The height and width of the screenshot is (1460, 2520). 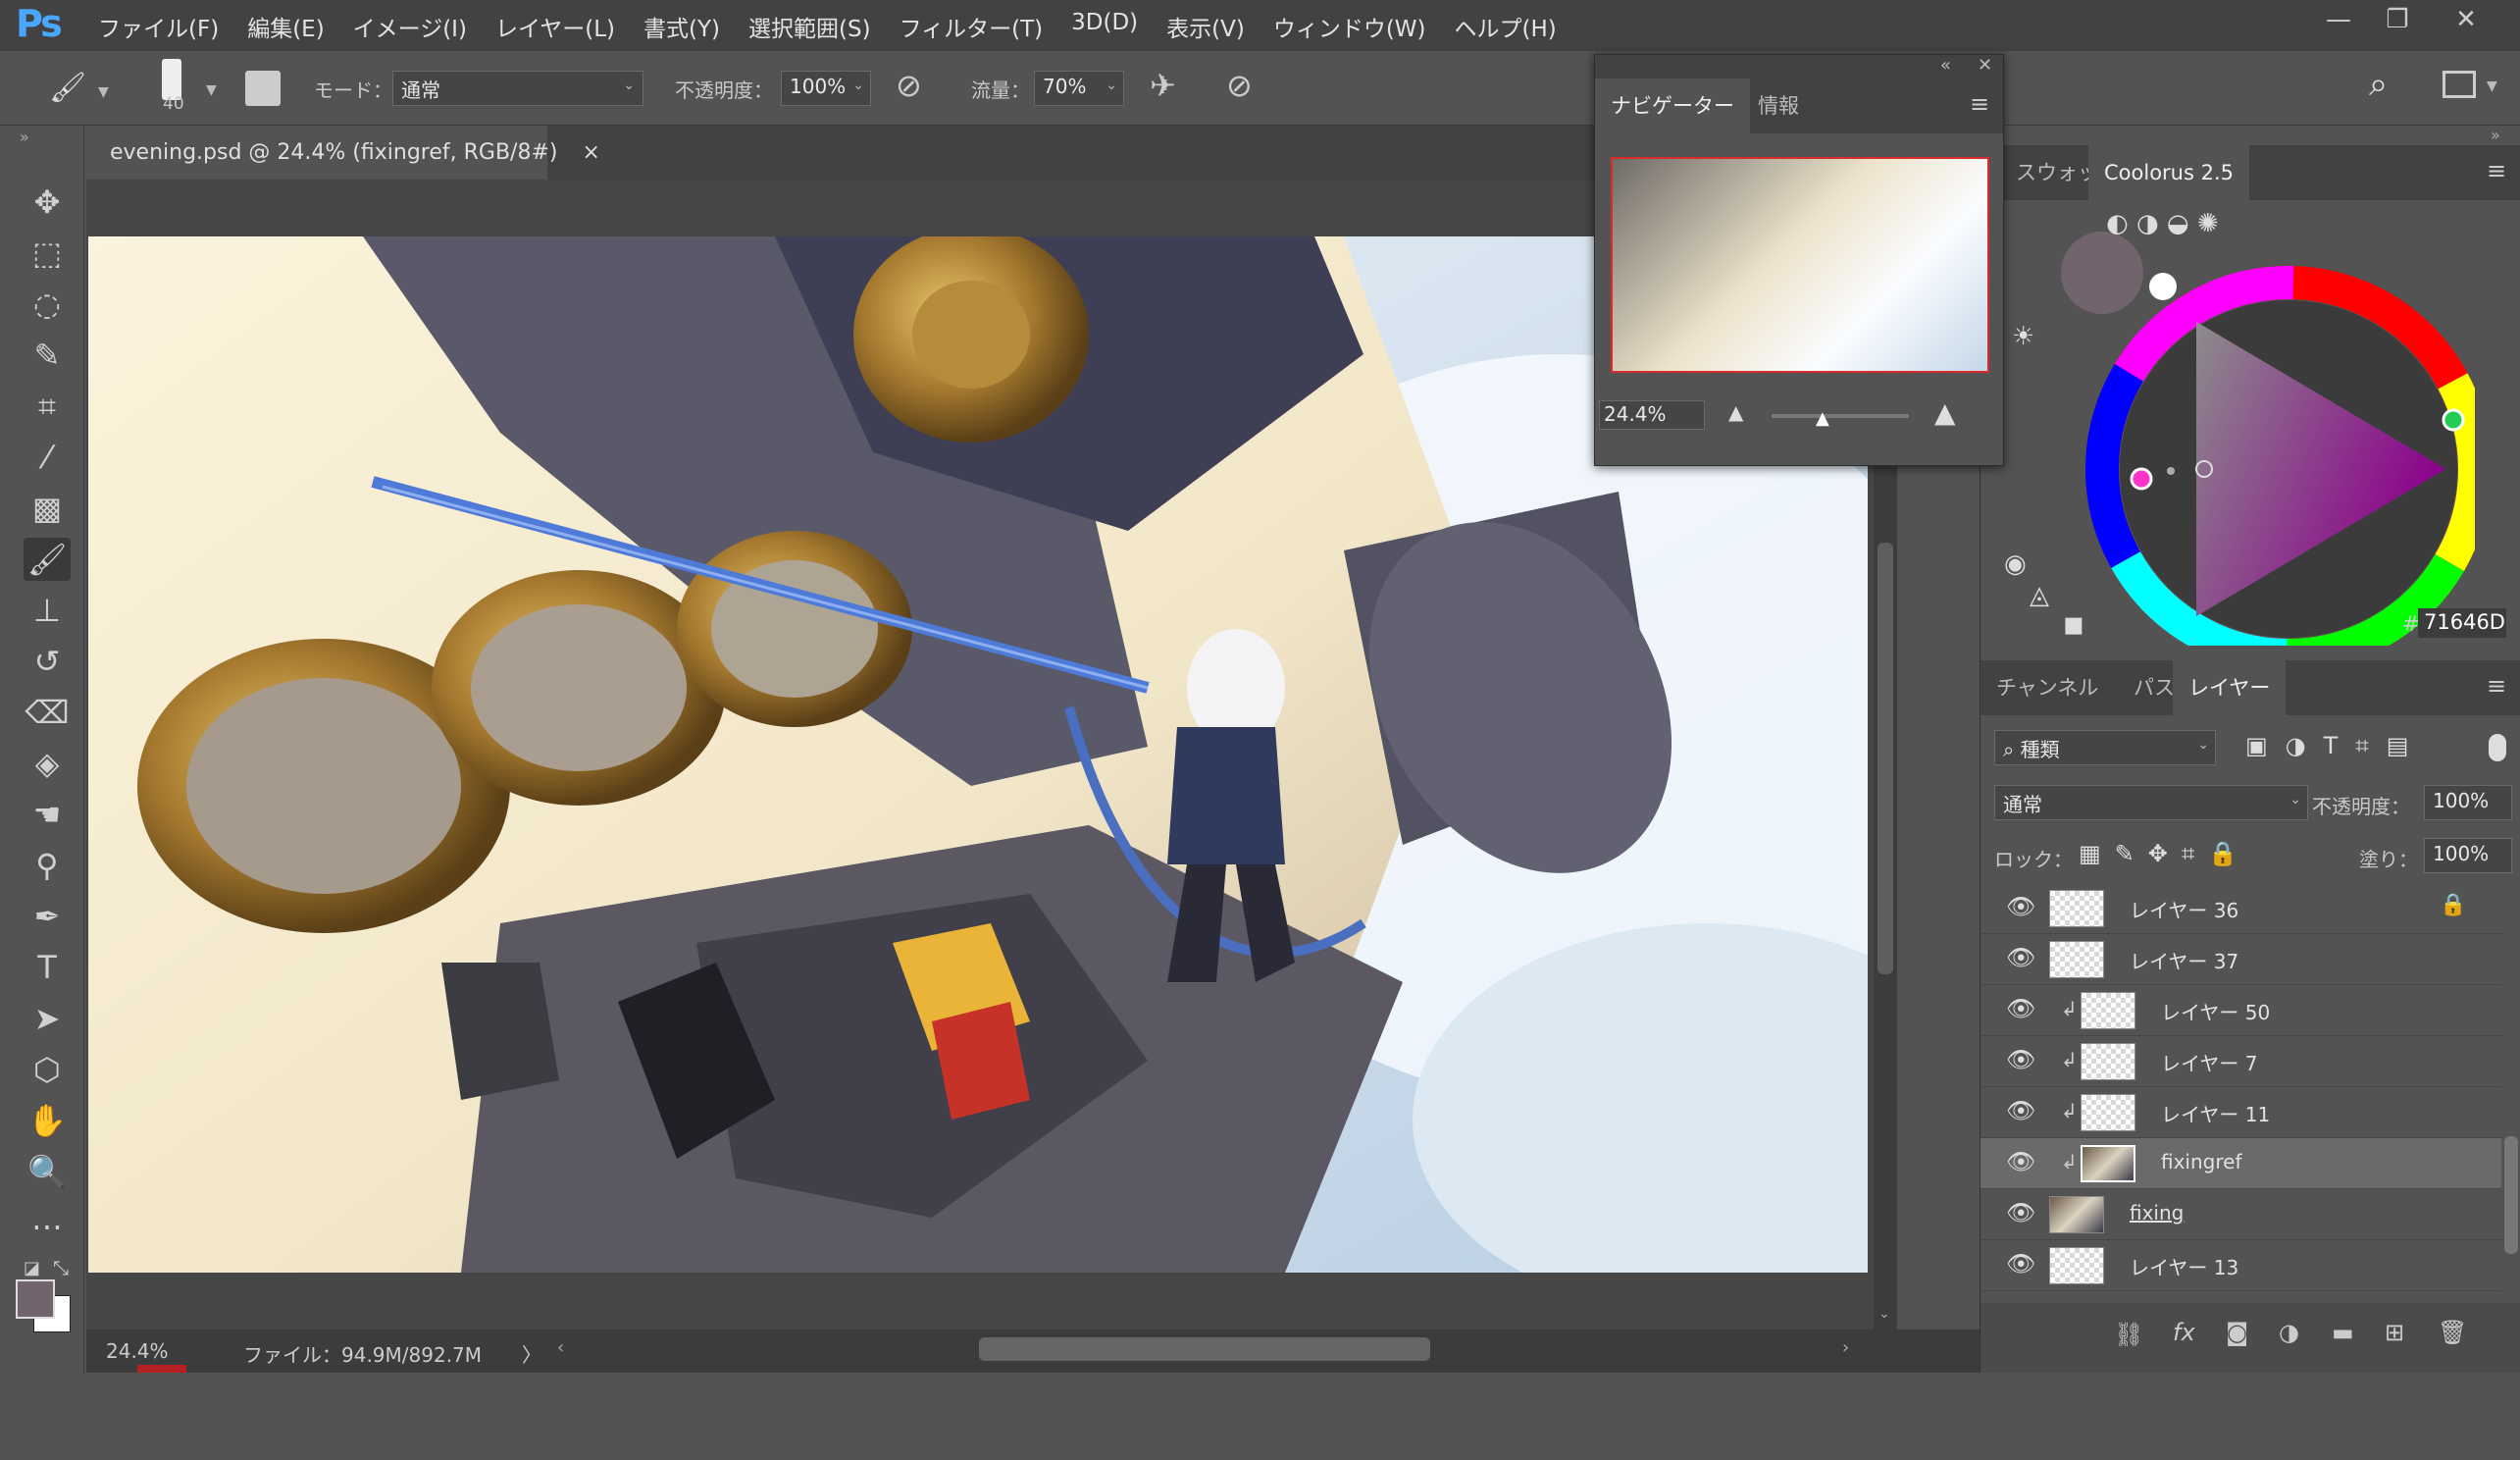 I want to click on stamp-tool-icon: ⊥, so click(x=47, y=610).